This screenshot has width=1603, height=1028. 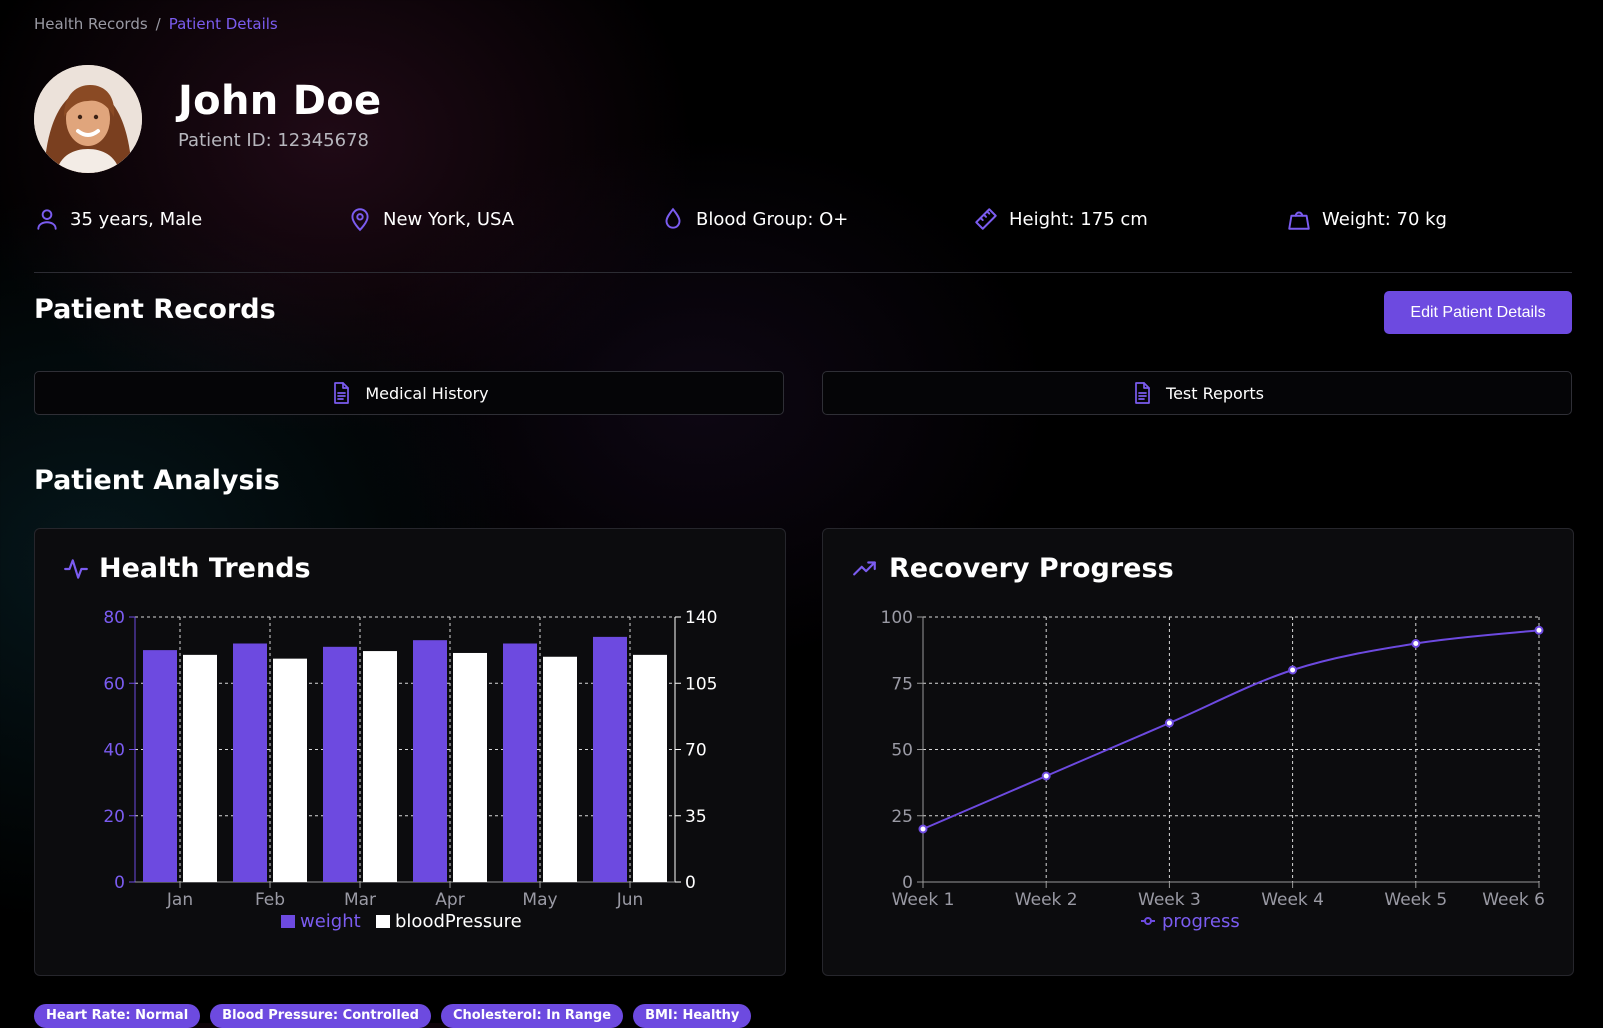 What do you see at coordinates (155, 309) in the screenshot?
I see `patient-records-title: Patient Records` at bounding box center [155, 309].